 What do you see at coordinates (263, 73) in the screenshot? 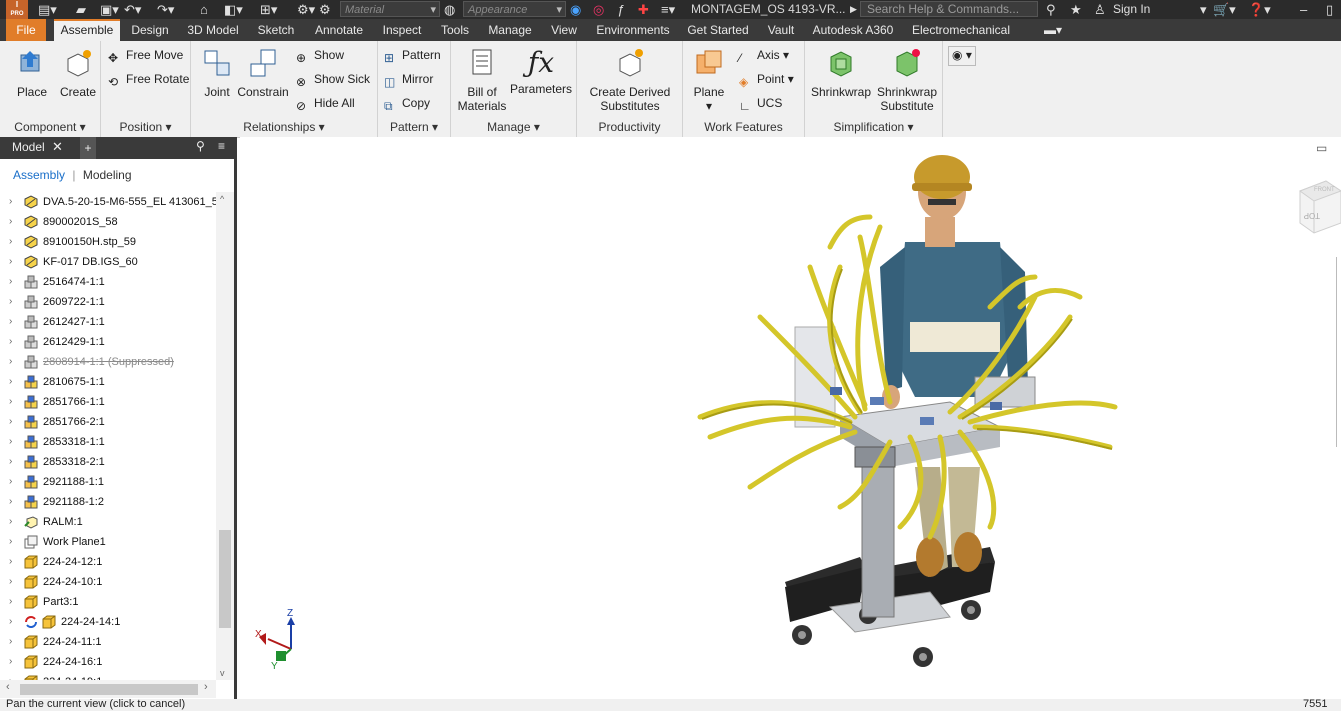
I see `constrain-button: Constrain` at bounding box center [263, 73].